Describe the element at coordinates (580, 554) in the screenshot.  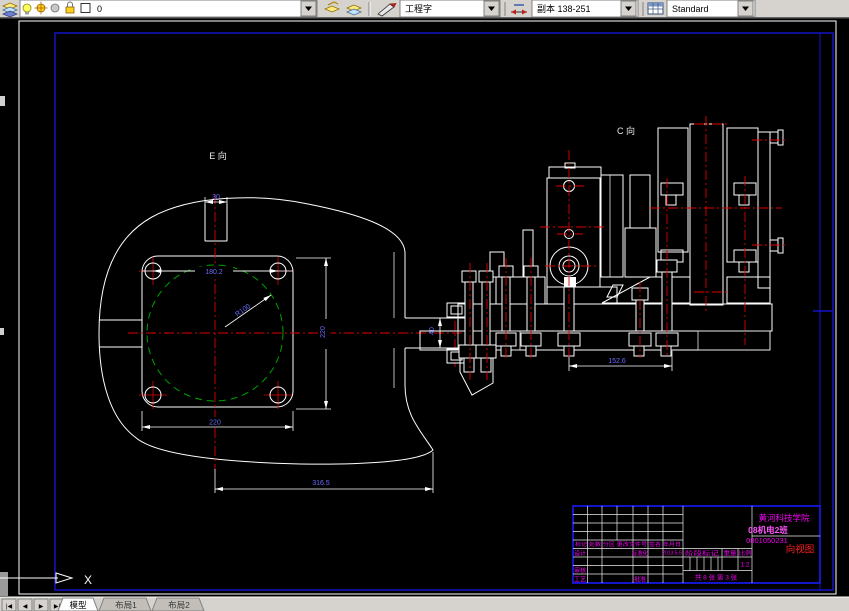
I see `design-label: 设计` at that location.